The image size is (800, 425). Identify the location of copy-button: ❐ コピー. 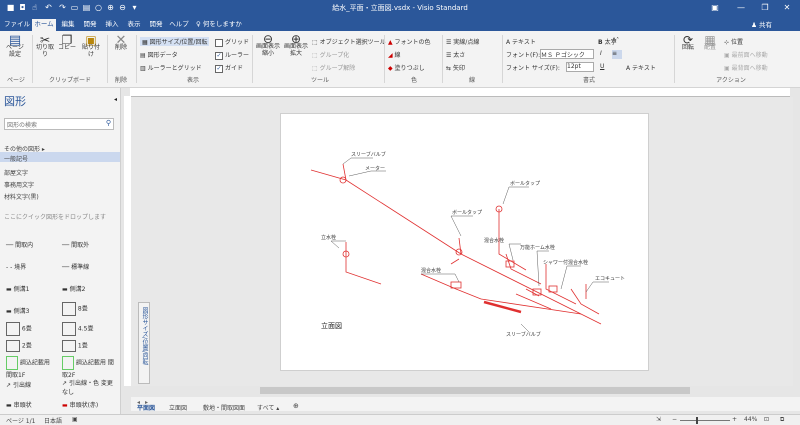
(67, 42).